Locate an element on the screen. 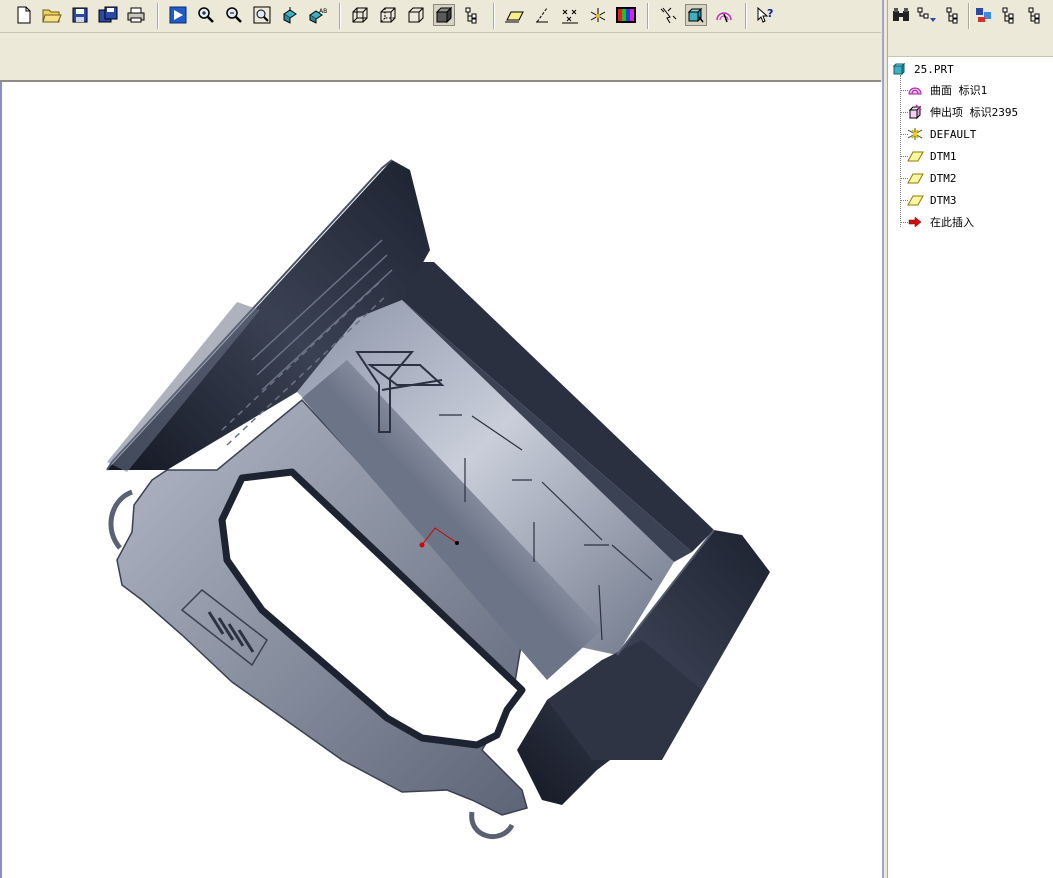 The height and width of the screenshot is (878, 1053). context-help-icon: ? is located at coordinates (766, 15).